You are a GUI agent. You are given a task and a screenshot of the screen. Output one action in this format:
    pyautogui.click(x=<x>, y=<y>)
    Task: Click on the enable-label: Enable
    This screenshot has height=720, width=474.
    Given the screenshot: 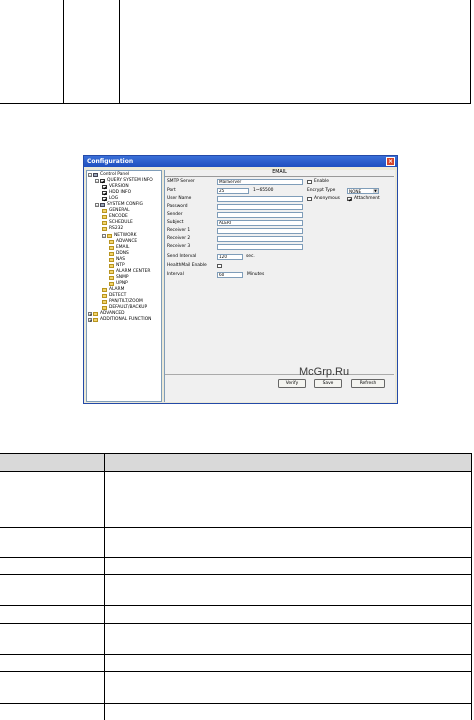 What is the action you would take?
    pyautogui.click(x=321, y=181)
    